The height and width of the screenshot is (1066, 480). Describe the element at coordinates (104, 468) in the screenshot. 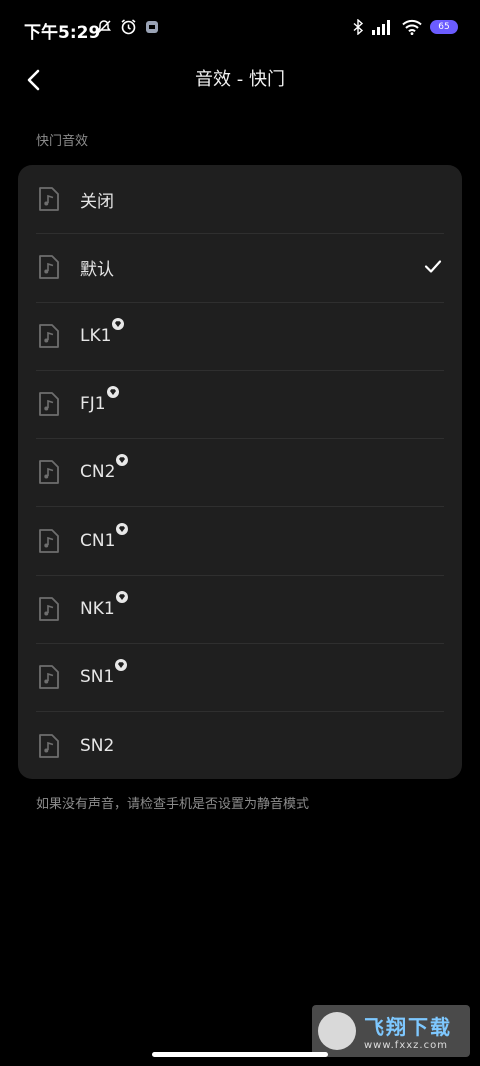

I see `sound-option-label: CN2` at that location.